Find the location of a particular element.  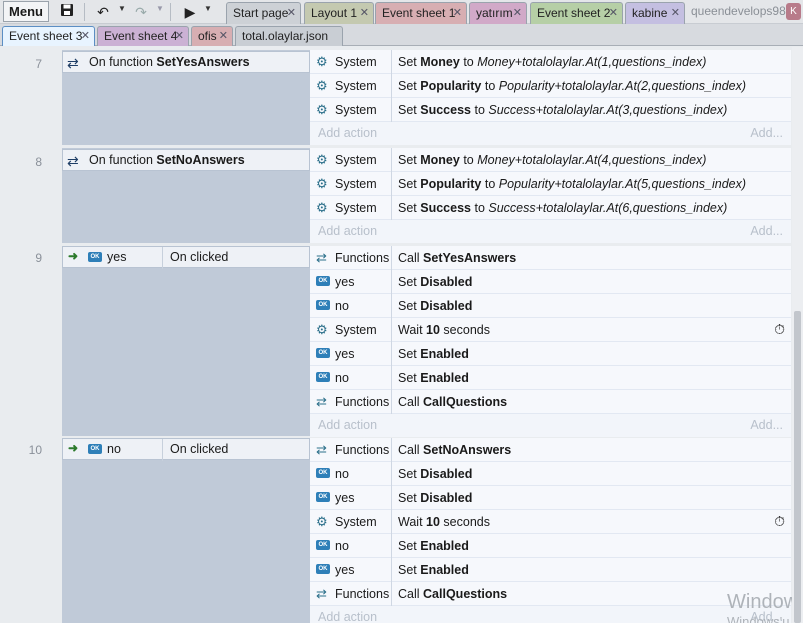

tab-event-sheet-3: Event sheet 3 ✕ is located at coordinates (48, 36).